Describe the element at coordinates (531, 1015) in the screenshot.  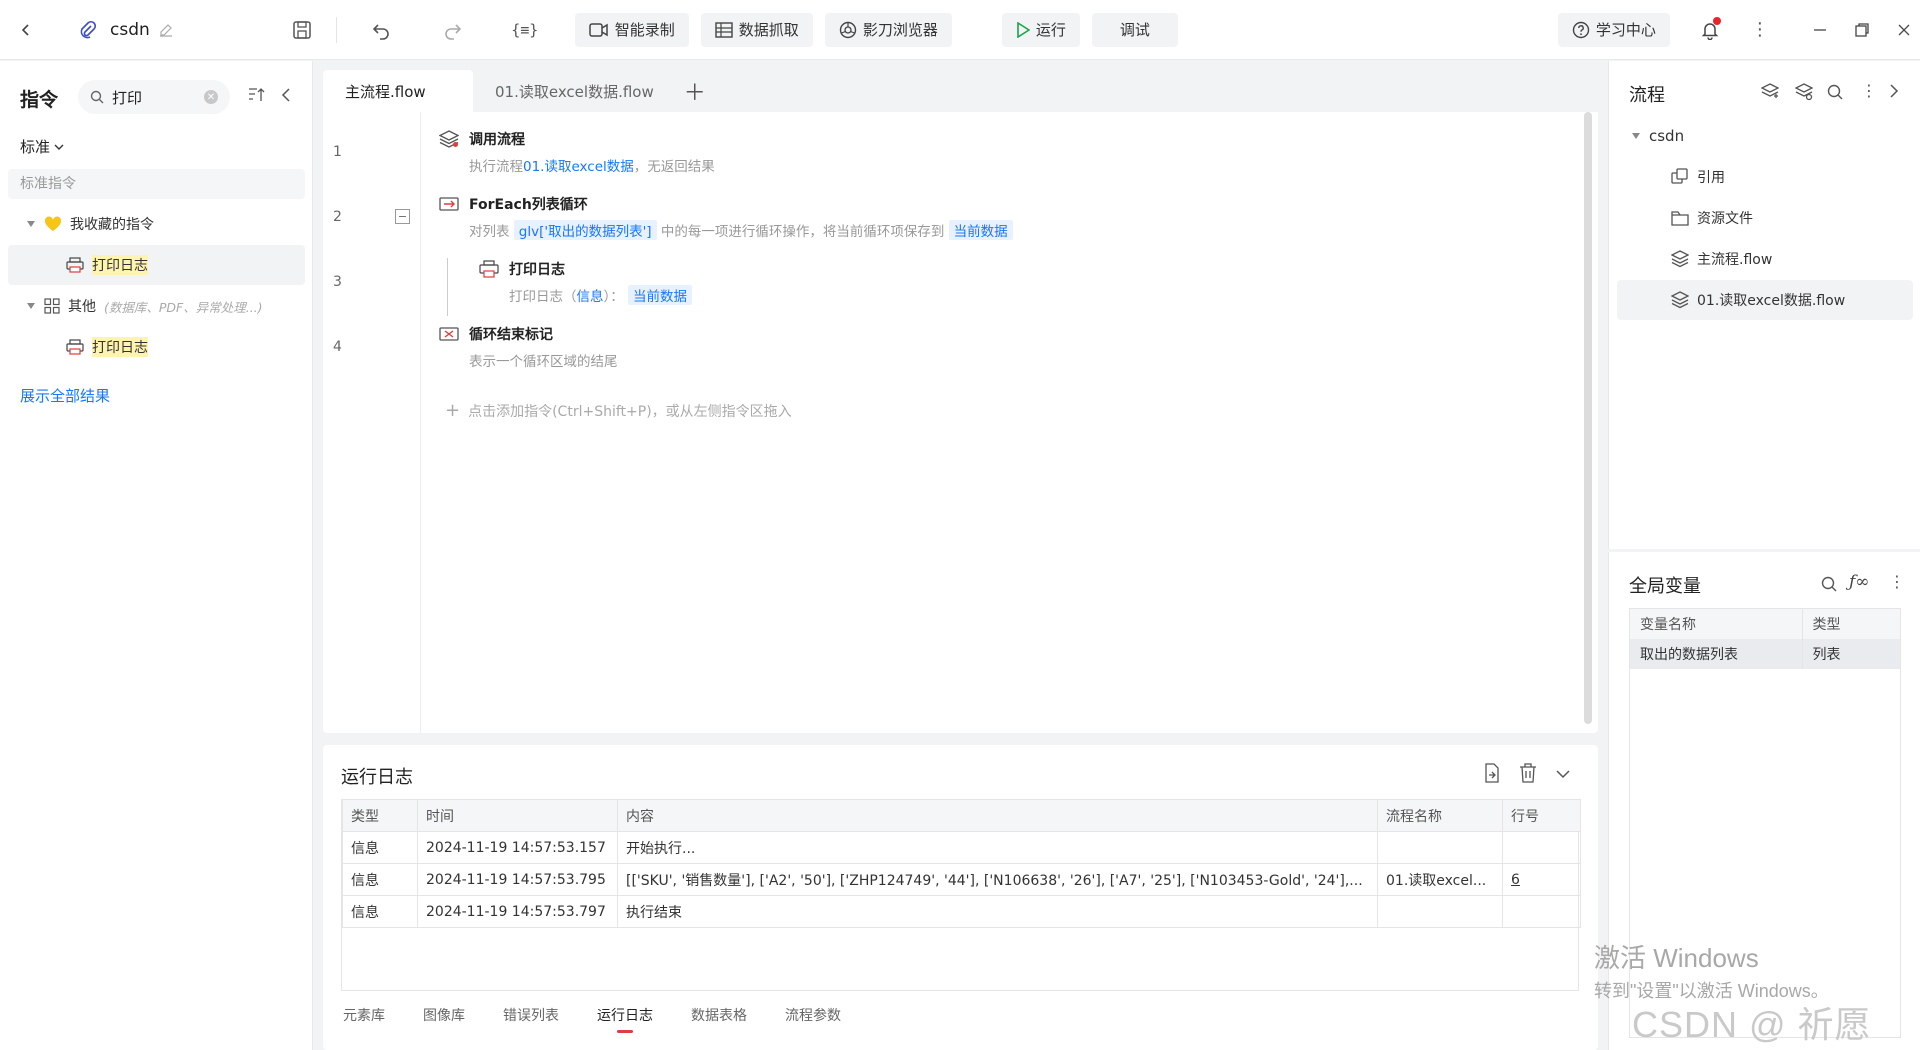
I see `tab-error-list: 错误列表` at that location.